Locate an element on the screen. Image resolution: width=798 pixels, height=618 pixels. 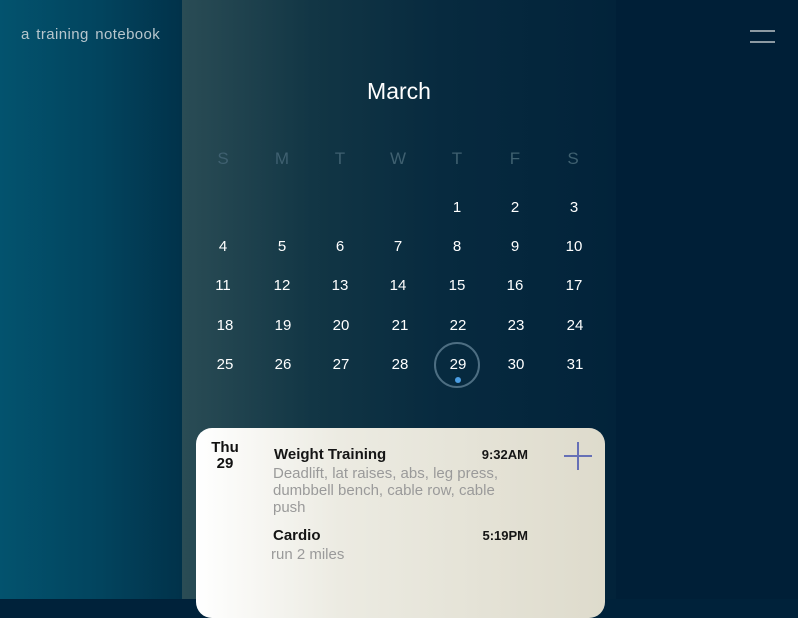
event-detail-line: Deadlift, lat raises, abs, leg press, is located at coordinates (386, 473).